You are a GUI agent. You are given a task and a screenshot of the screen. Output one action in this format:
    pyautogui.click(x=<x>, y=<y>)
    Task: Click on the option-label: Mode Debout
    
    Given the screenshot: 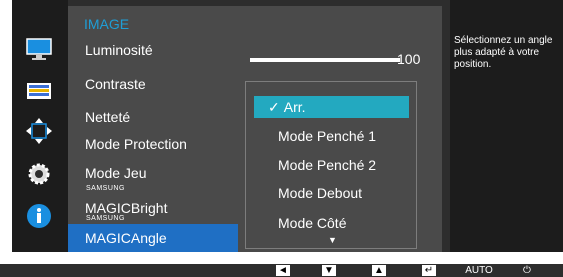 What is the action you would take?
    pyautogui.click(x=320, y=193)
    